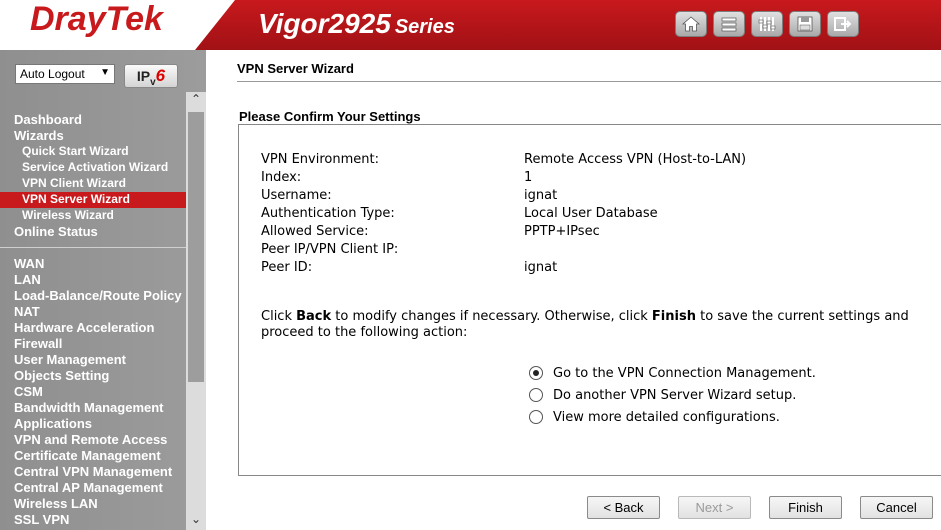 This screenshot has width=941, height=530. Describe the element at coordinates (93, 184) in the screenshot. I see `sidebar-item-vpn-client-wizard: VPN Client Wizard` at that location.